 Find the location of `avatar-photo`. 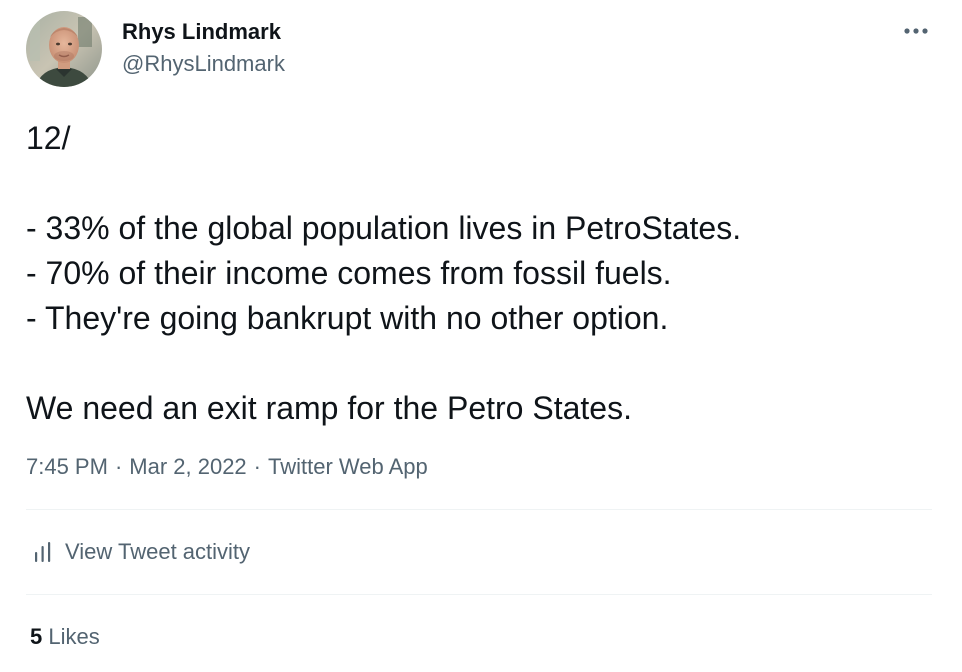

avatar-photo is located at coordinates (64, 49).